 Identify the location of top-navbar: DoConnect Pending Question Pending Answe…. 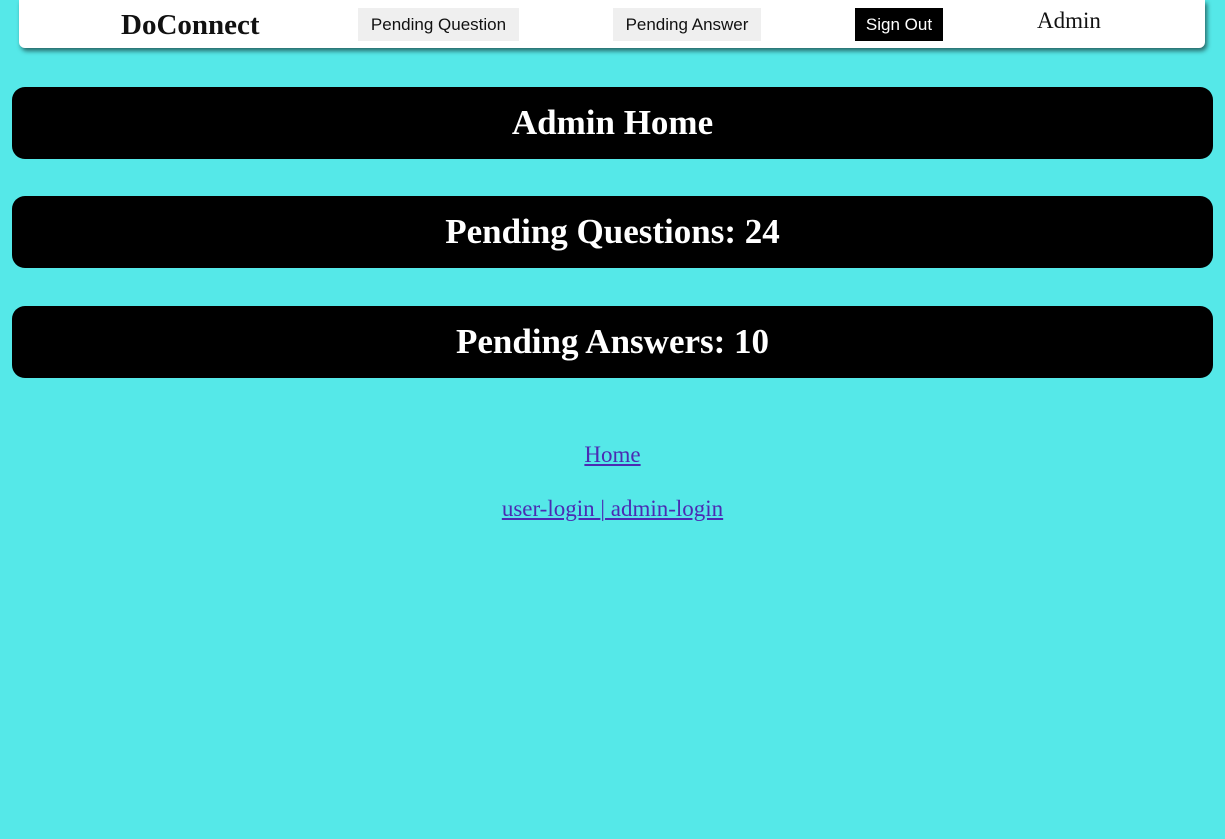
(612, 24).